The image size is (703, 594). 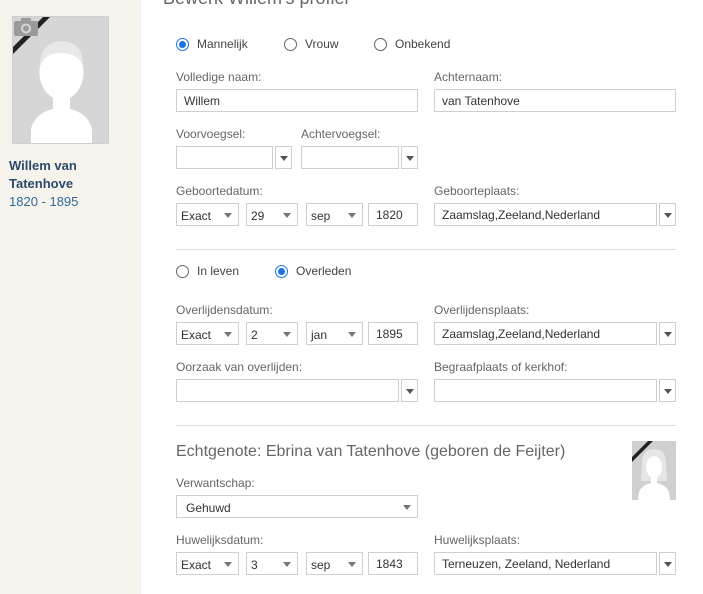 I want to click on status-radio-alive: In leven, so click(x=207, y=271).